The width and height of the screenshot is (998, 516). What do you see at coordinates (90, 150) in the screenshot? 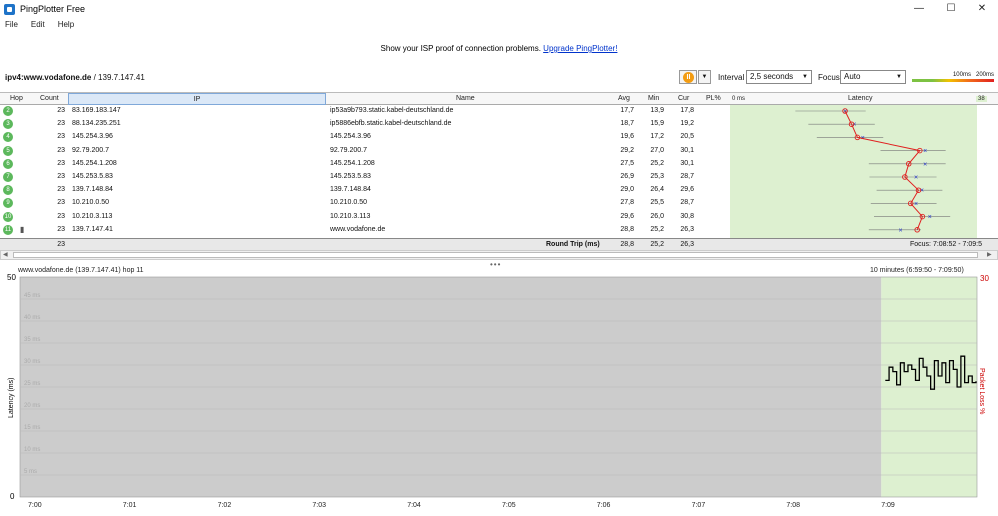
I see `hop-ip: 92.79.200.7` at bounding box center [90, 150].